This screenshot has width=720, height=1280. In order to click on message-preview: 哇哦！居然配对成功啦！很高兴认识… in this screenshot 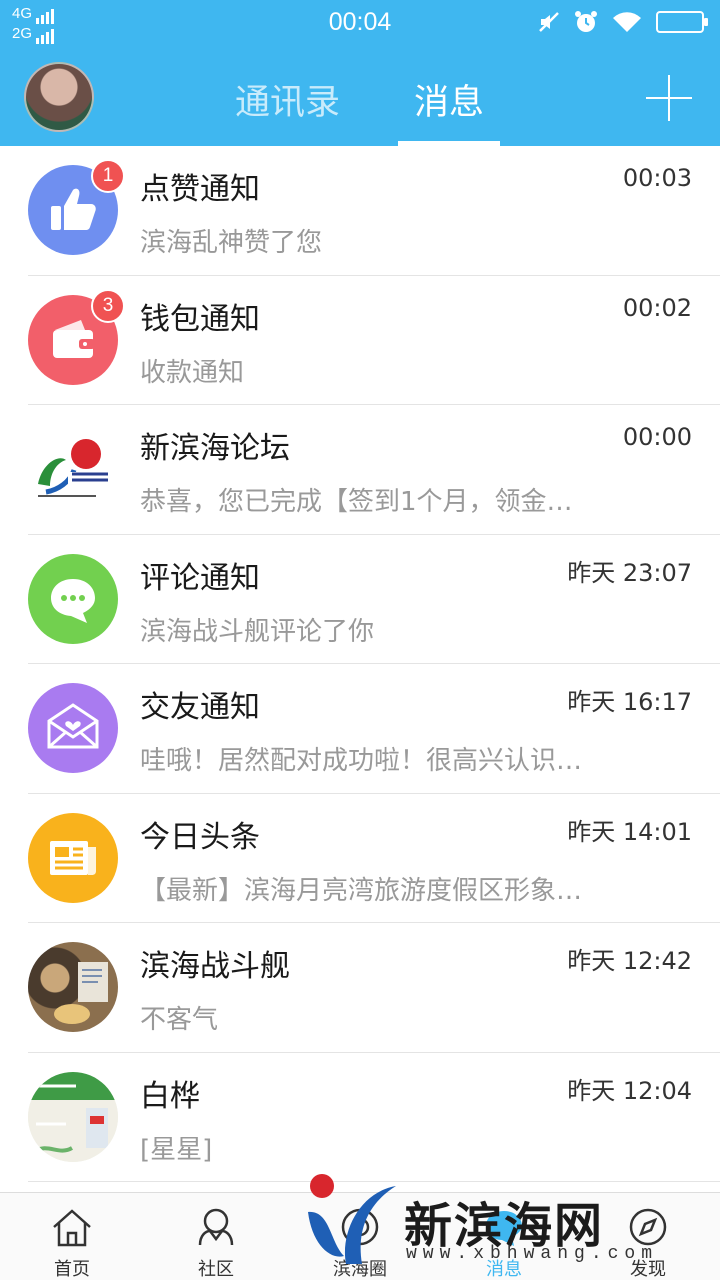, I will do `click(361, 761)`.